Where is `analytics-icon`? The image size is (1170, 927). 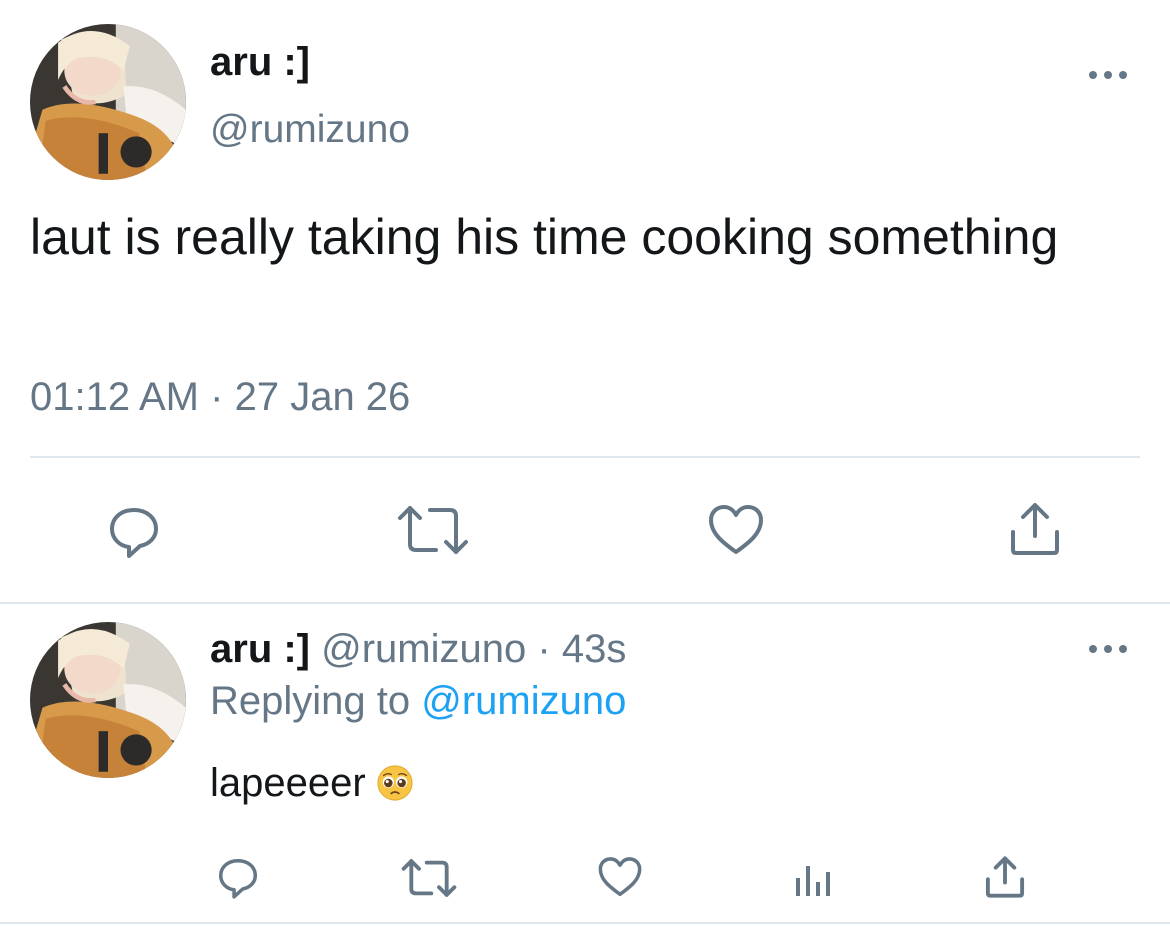 analytics-icon is located at coordinates (812, 878).